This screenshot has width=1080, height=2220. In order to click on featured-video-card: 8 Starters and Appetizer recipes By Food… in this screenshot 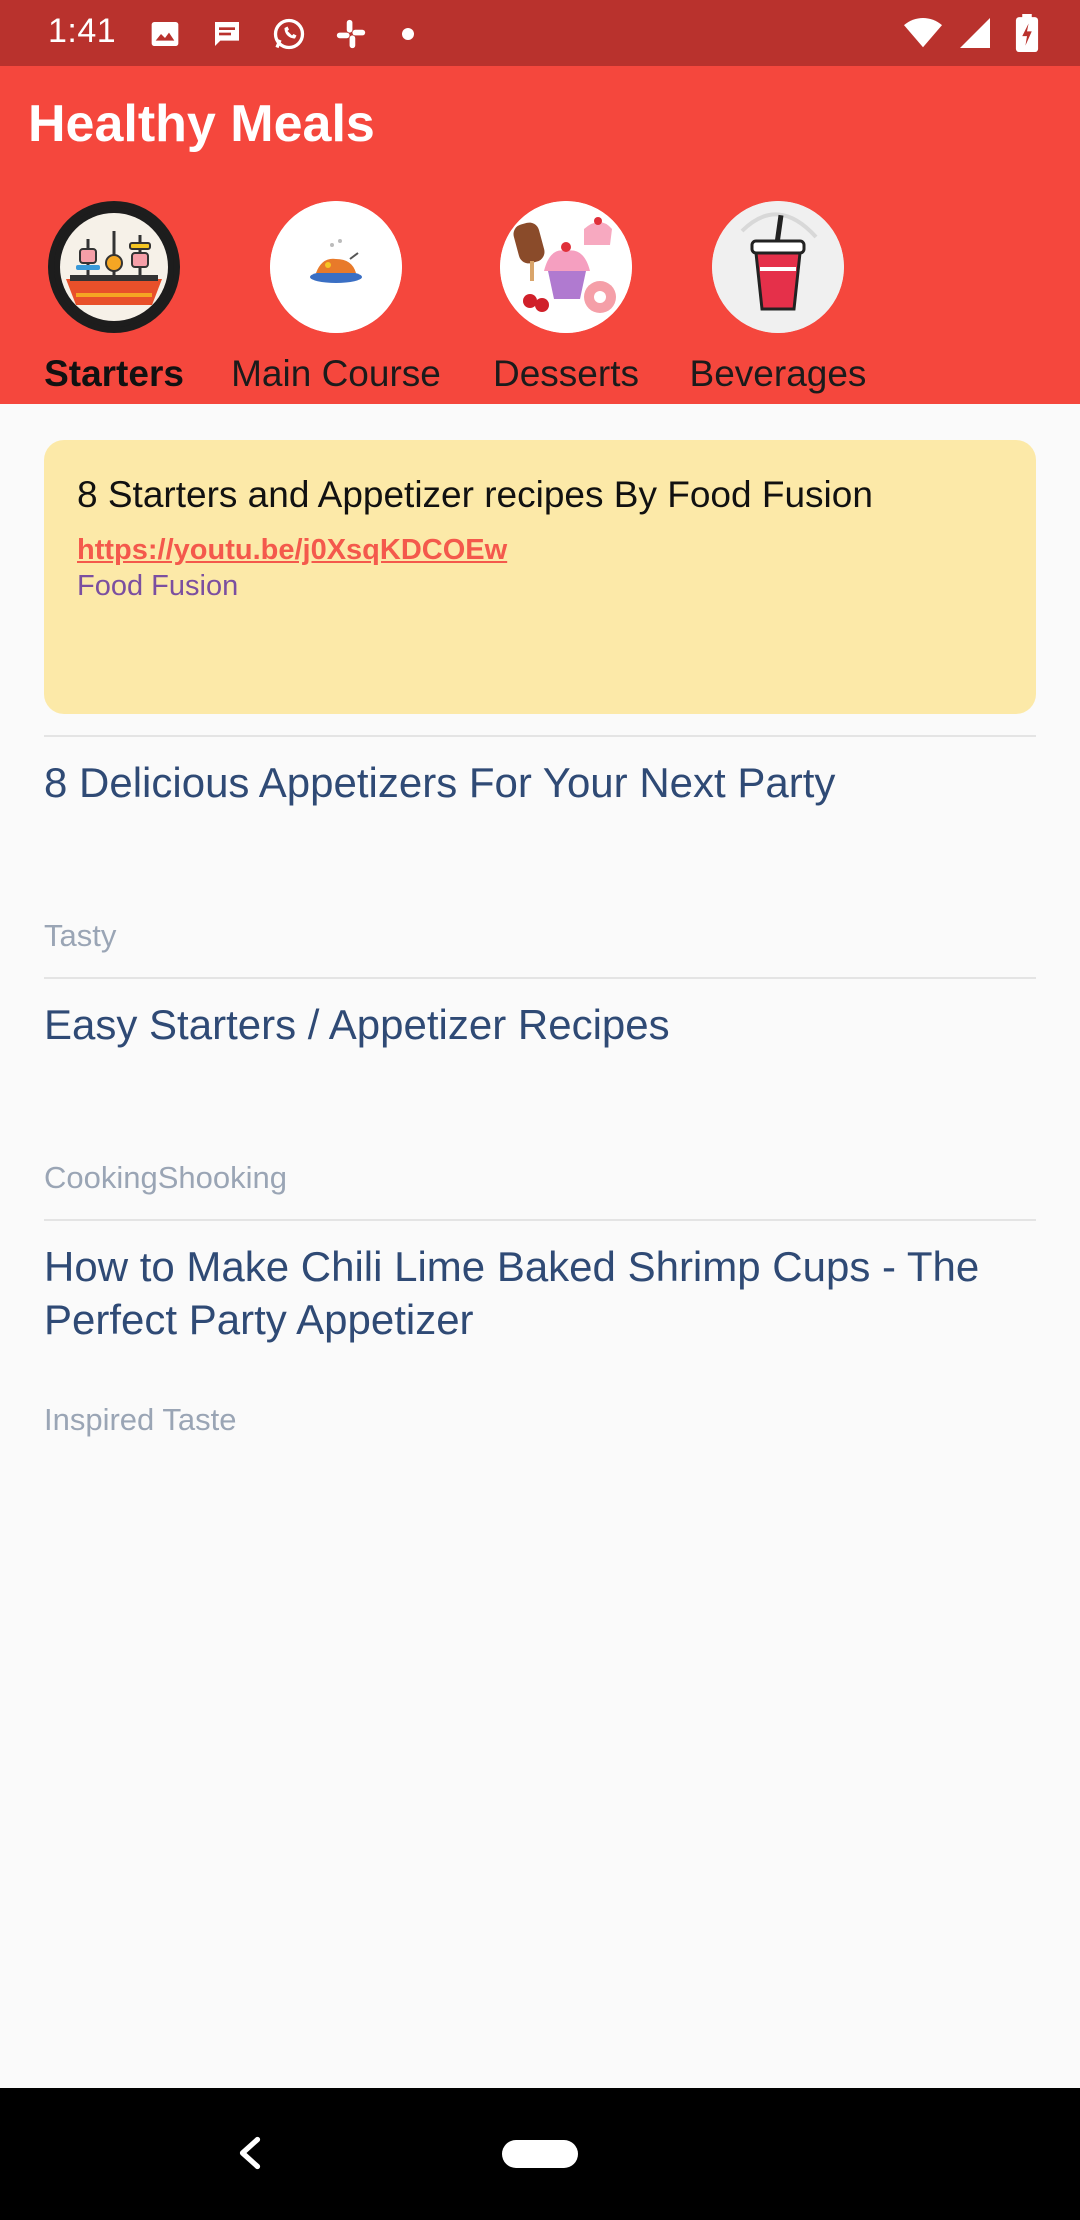, I will do `click(540, 577)`.